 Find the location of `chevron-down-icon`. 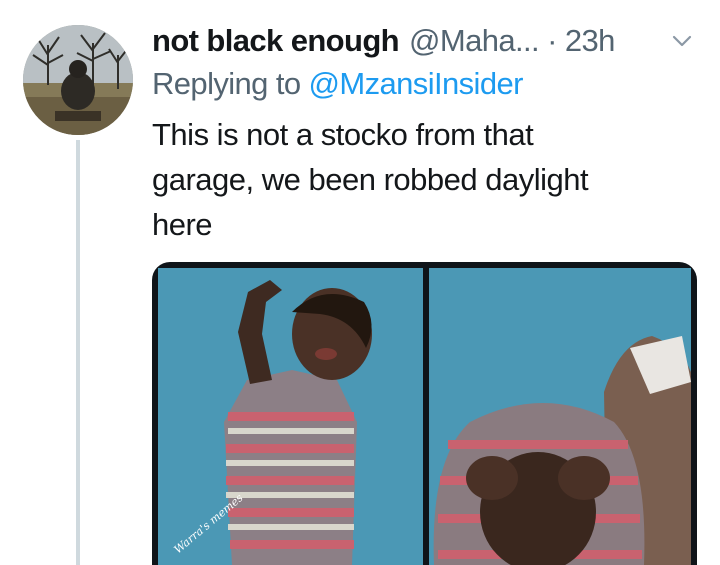

chevron-down-icon is located at coordinates (682, 41).